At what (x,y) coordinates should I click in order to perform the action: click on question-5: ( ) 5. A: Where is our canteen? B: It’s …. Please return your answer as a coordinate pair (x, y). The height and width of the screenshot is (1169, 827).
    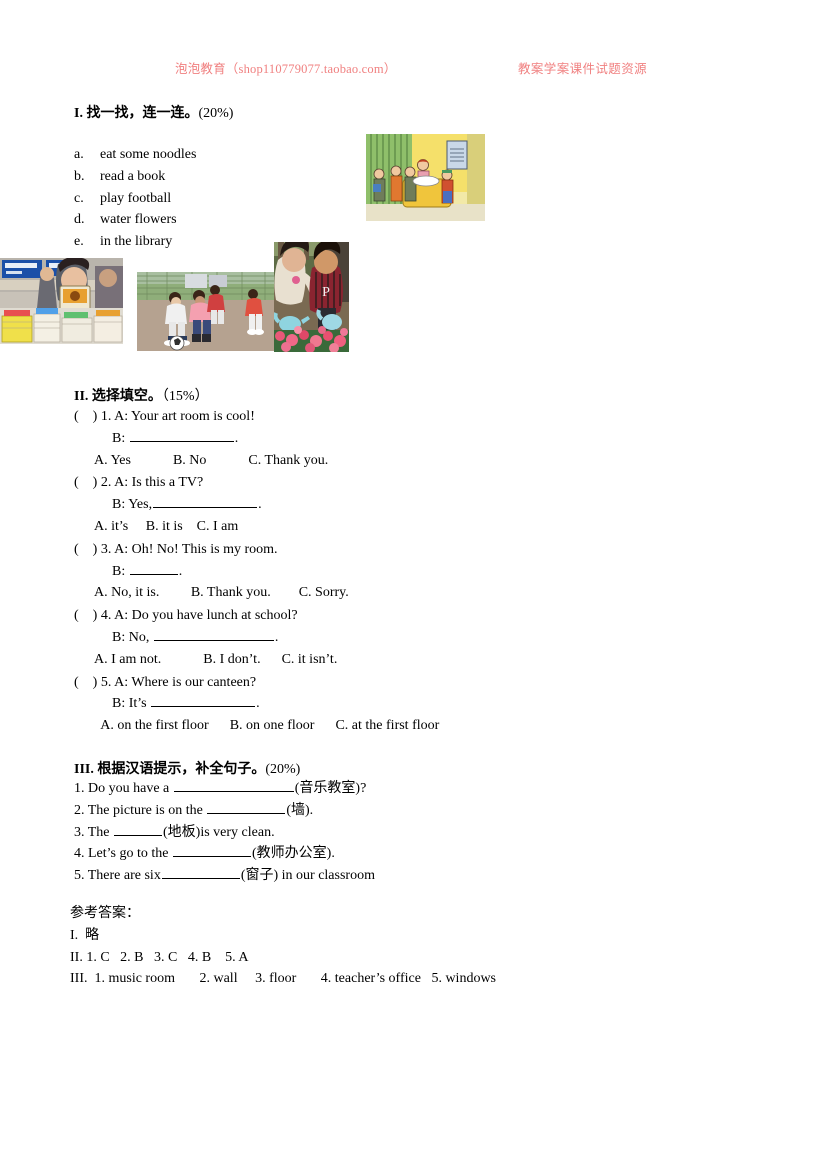
    Looking at the image, I should click on (394, 704).